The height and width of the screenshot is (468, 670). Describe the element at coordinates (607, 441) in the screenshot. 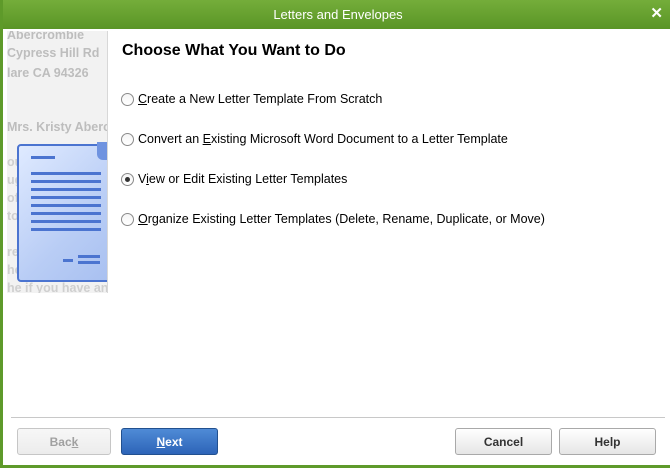

I see `help-button: Help` at that location.